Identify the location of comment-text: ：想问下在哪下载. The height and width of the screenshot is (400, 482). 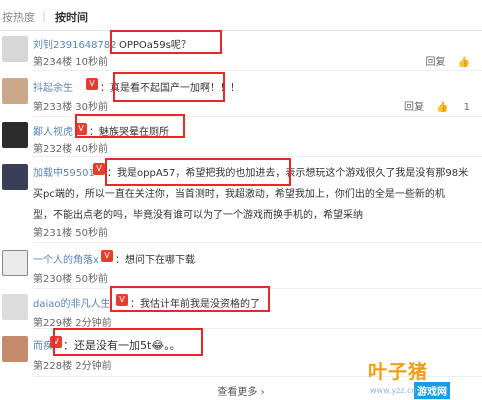
(155, 260).